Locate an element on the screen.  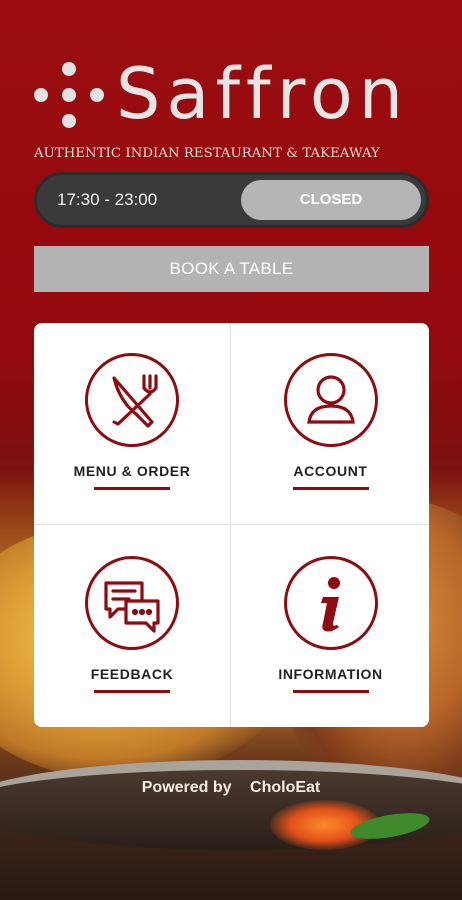
brand-tagline: AUTHENTIC INDIAN RESTAURANT & TAKEAWAY is located at coordinates (207, 153).